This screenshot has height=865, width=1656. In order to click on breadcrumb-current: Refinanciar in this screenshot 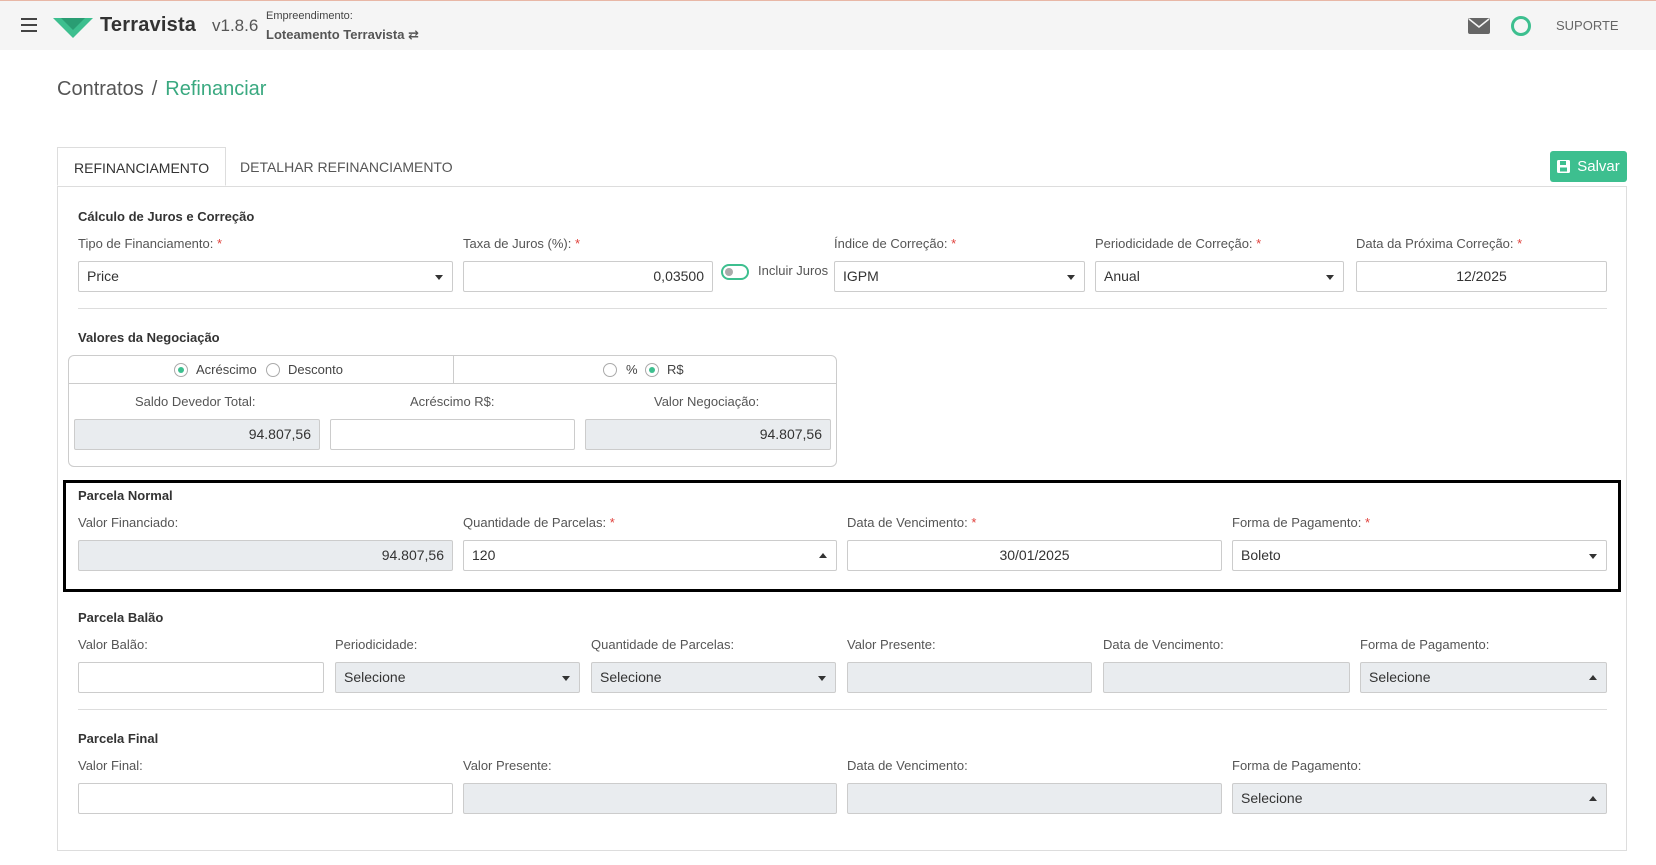, I will do `click(216, 89)`.